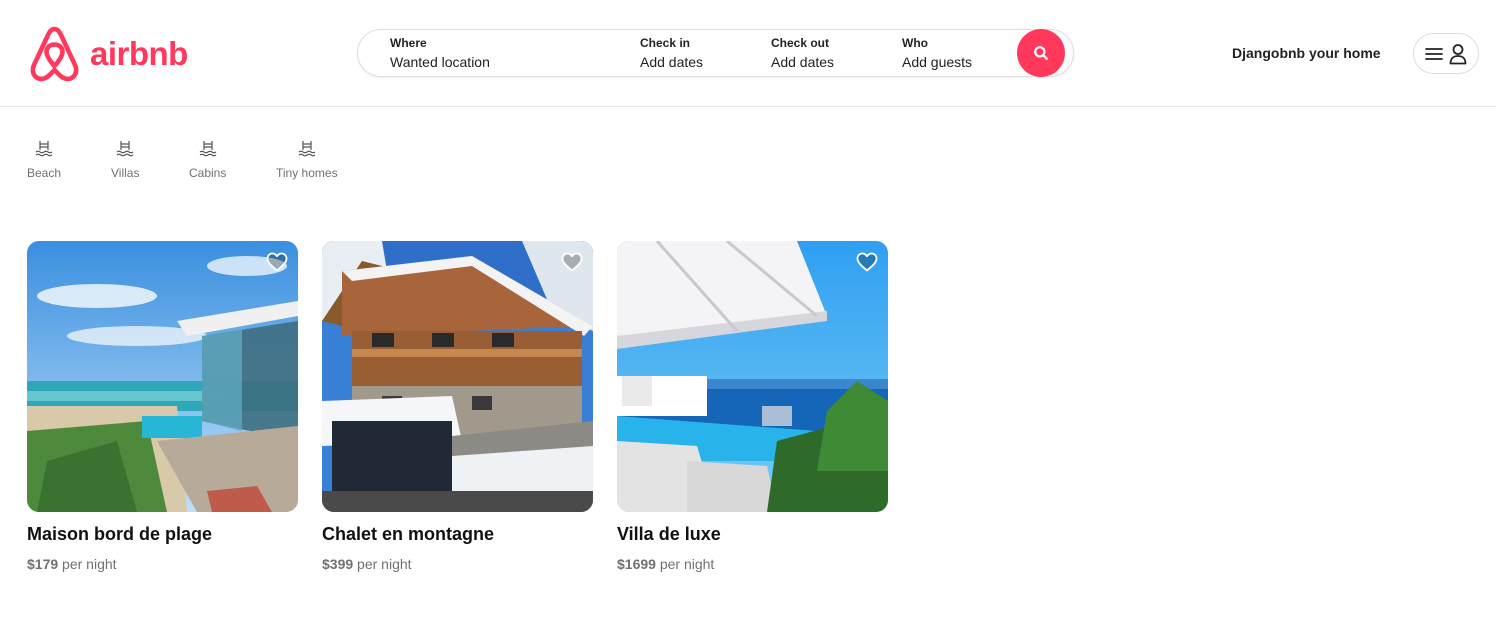 The width and height of the screenshot is (1496, 620). I want to click on airbnb-logo: airbnb, so click(108, 54).